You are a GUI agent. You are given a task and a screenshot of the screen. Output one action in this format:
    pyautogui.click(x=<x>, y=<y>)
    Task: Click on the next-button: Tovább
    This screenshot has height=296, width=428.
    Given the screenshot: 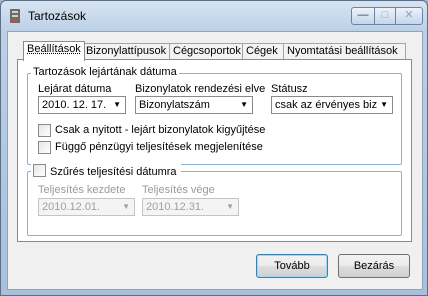 What is the action you would take?
    pyautogui.click(x=292, y=266)
    